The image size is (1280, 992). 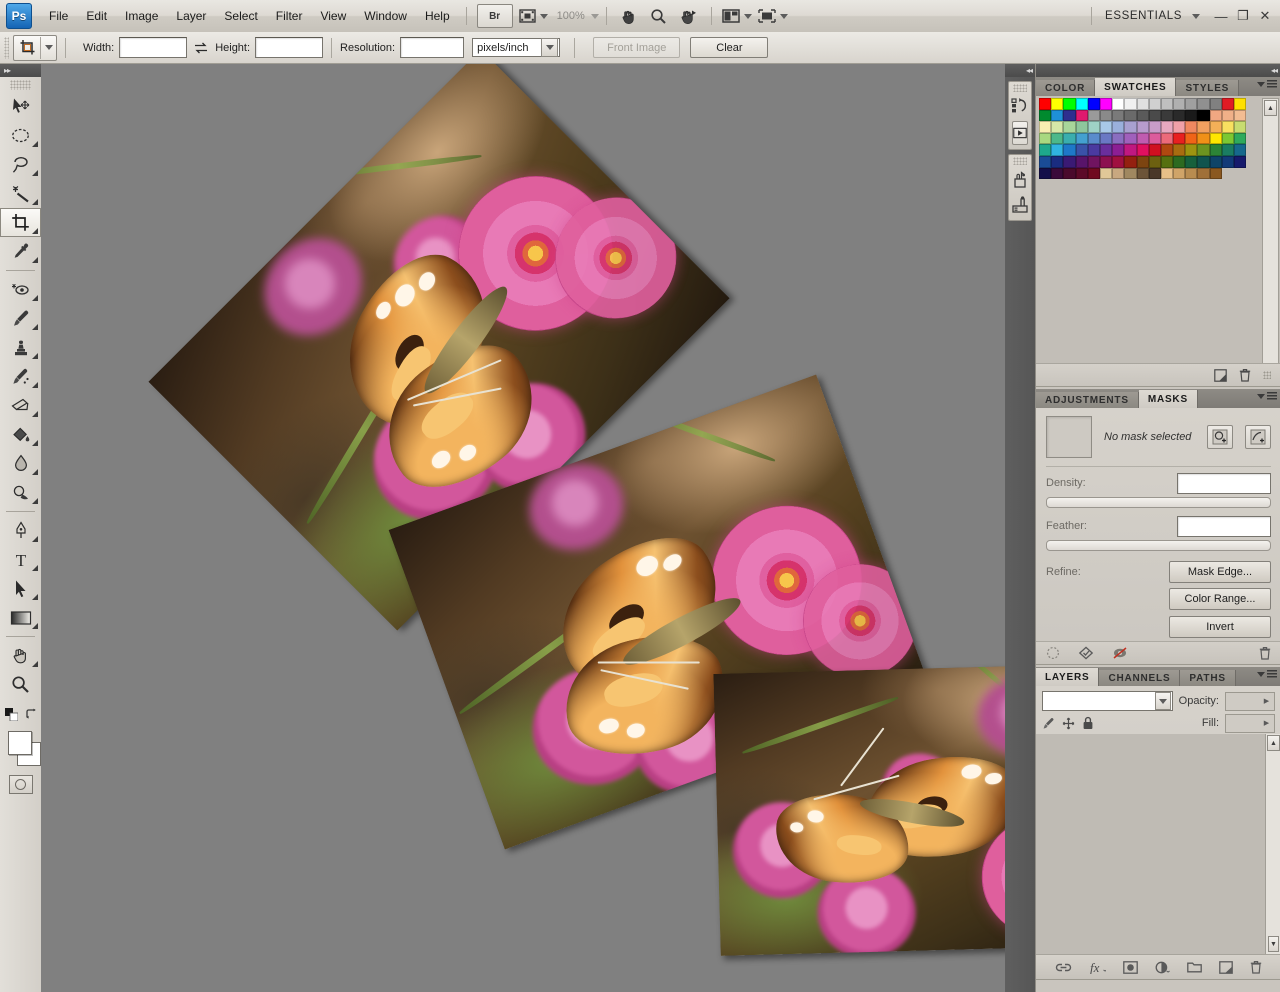 What do you see at coordinates (689, 16) in the screenshot?
I see `rotate-view-tool-icon` at bounding box center [689, 16].